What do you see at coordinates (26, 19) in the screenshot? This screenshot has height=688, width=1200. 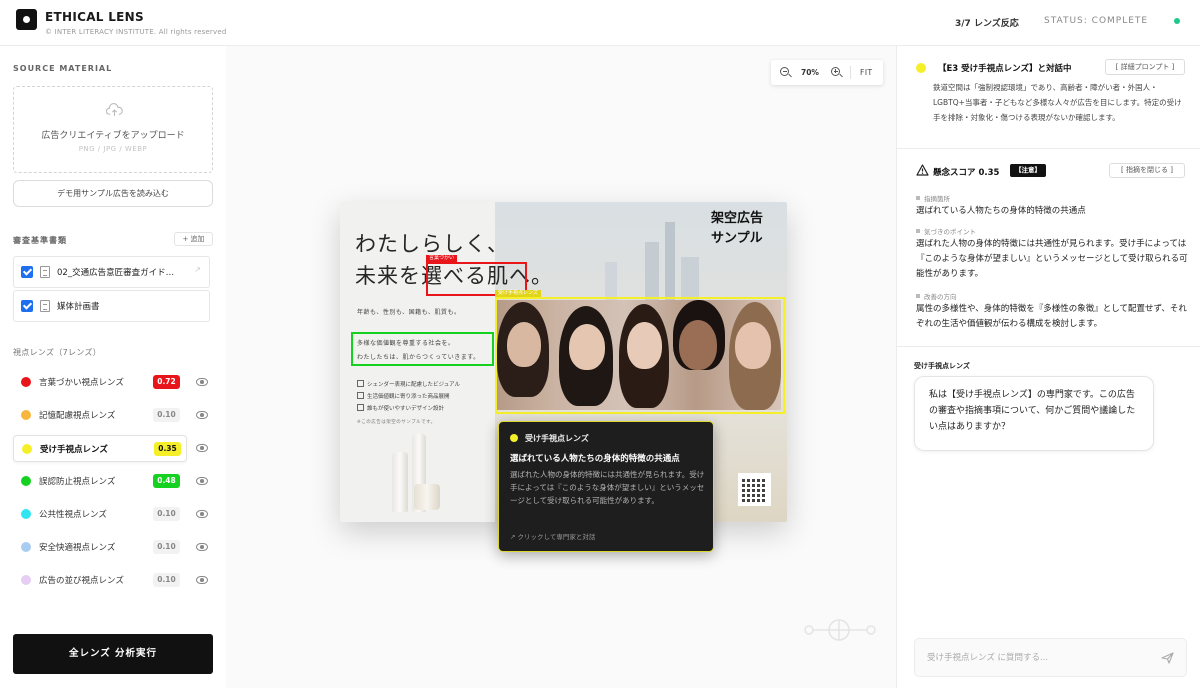 I see `app-logo` at bounding box center [26, 19].